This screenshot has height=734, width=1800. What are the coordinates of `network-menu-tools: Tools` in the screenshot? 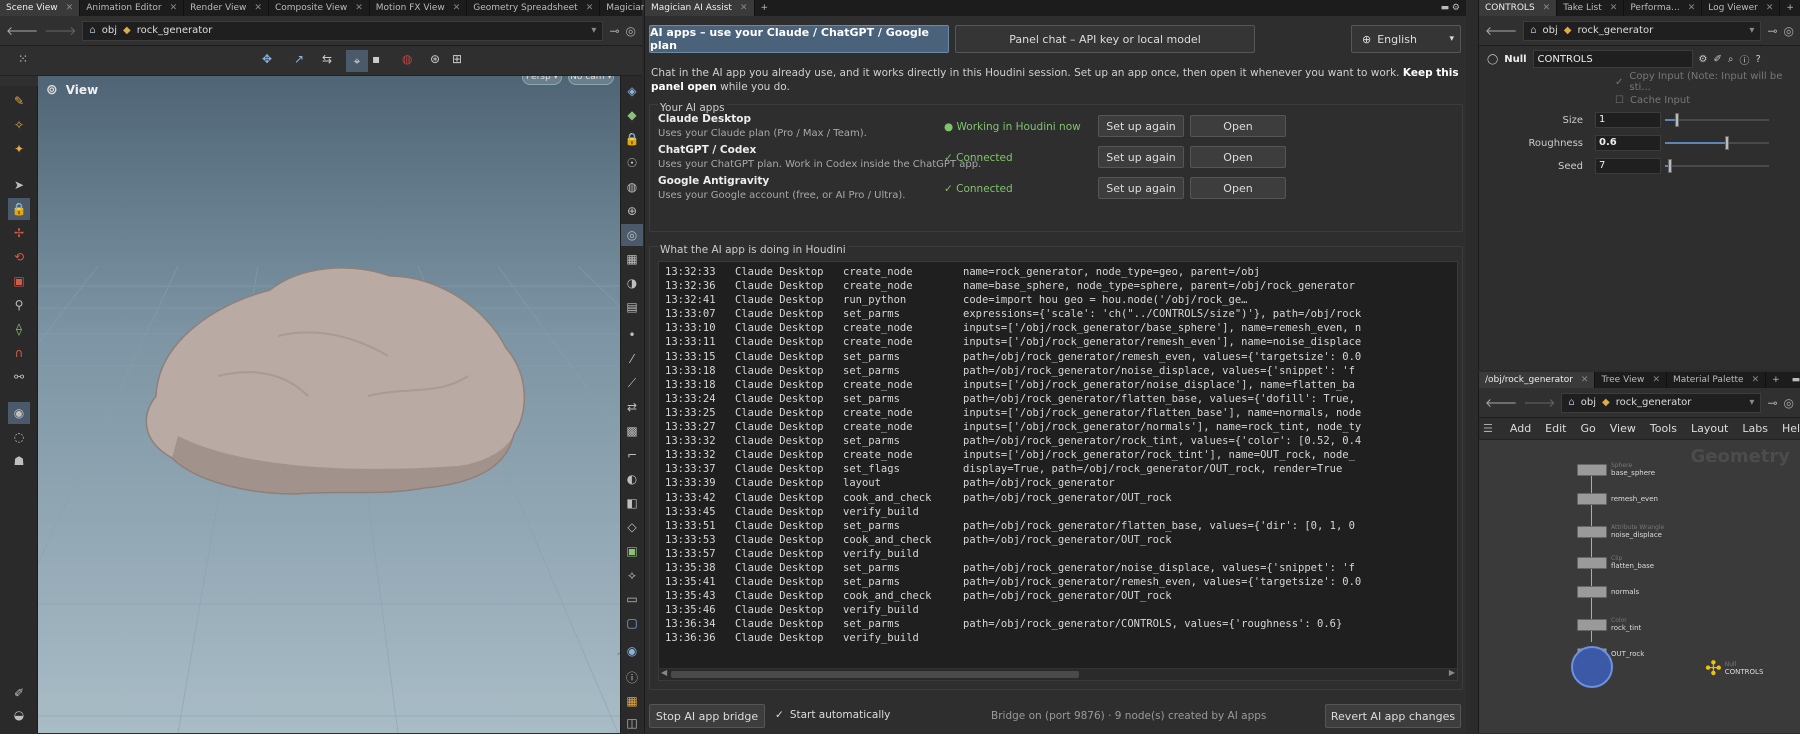 It's located at (1663, 428).